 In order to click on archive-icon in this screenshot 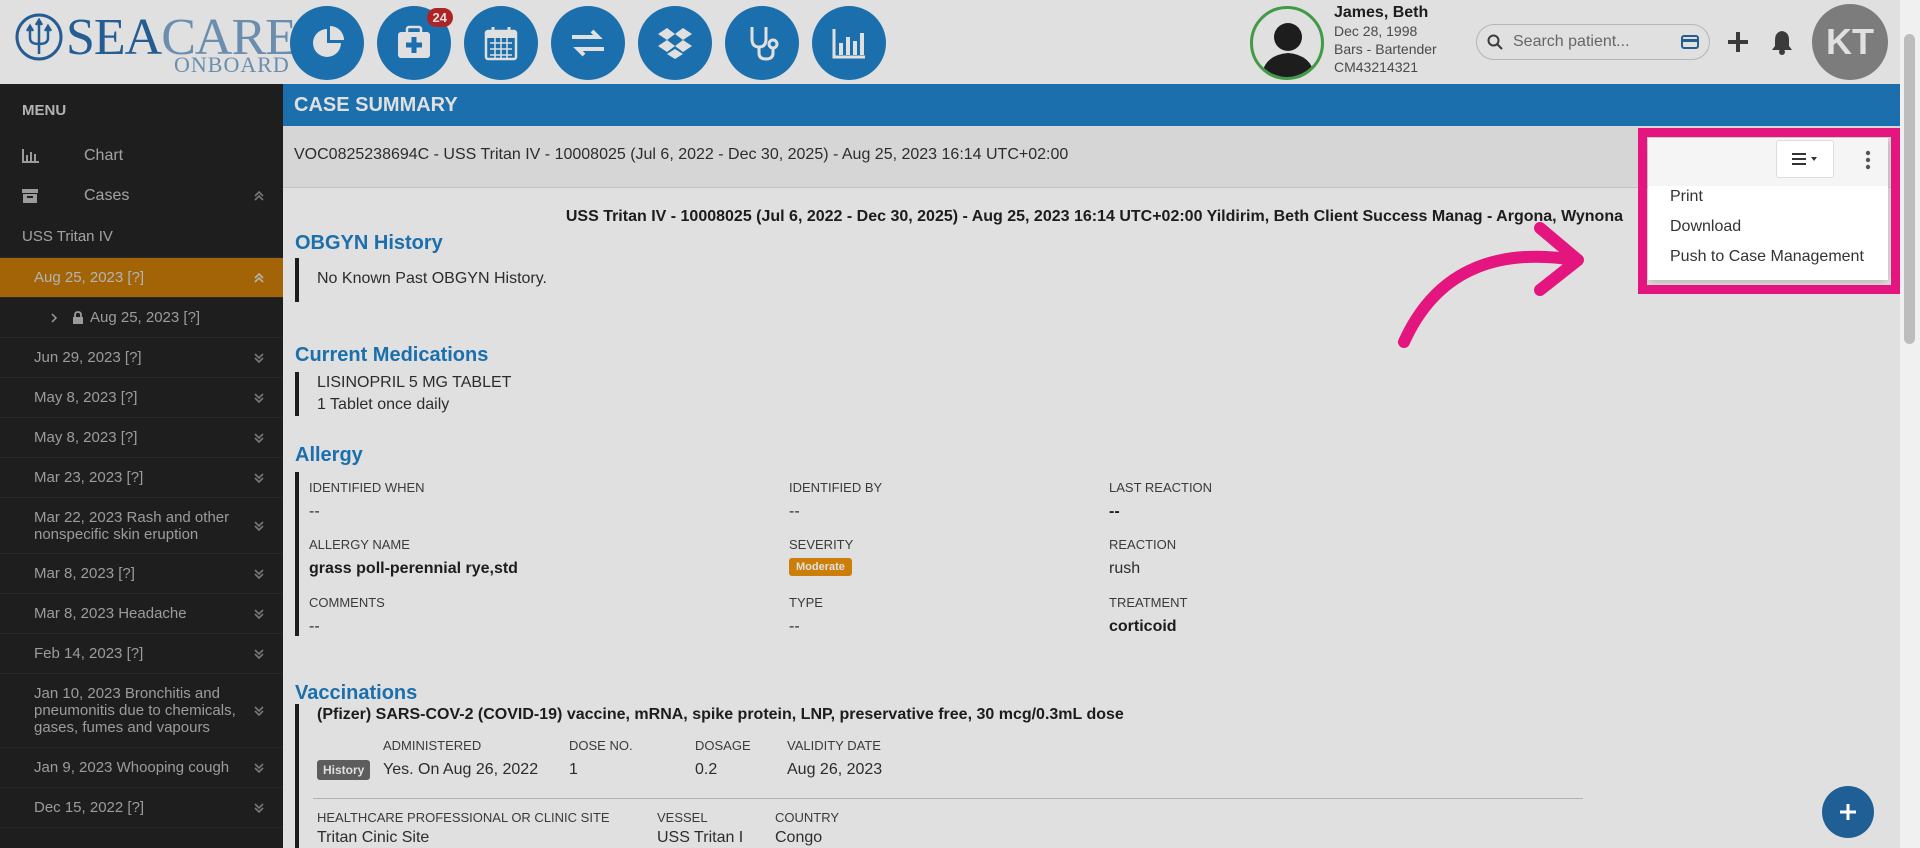, I will do `click(30, 196)`.